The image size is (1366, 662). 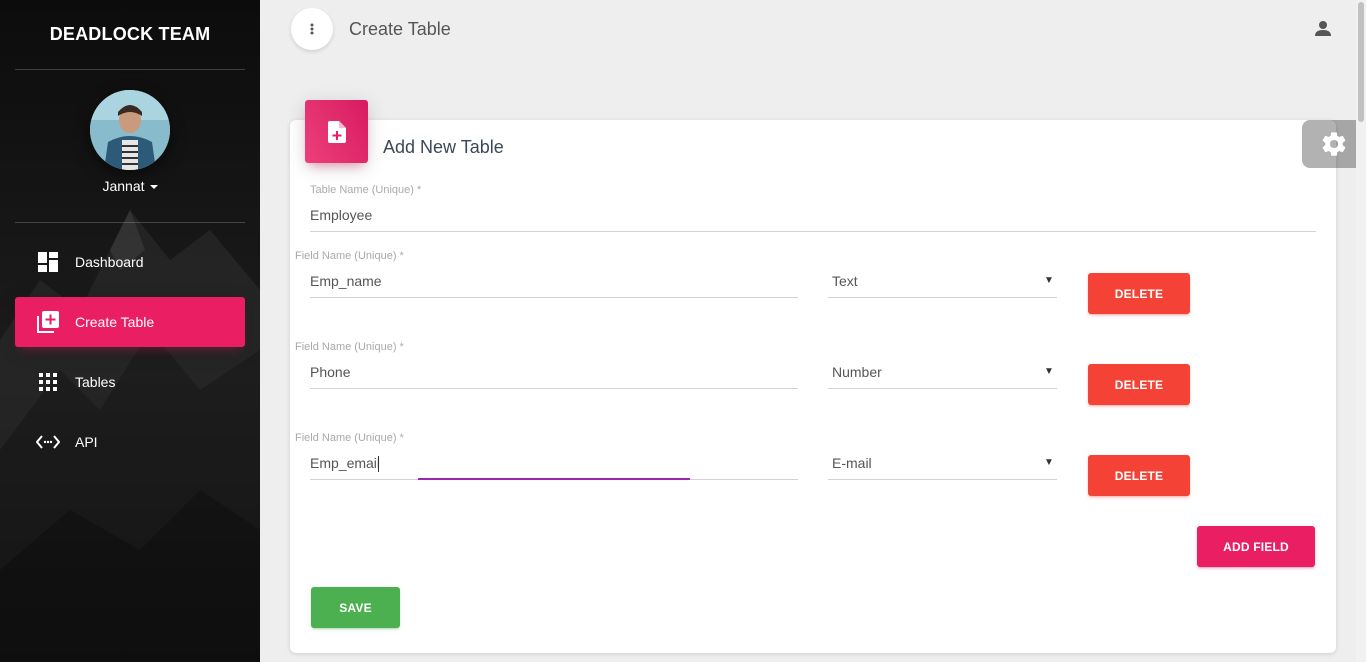 What do you see at coordinates (443, 147) in the screenshot?
I see `card-title: Add New Table` at bounding box center [443, 147].